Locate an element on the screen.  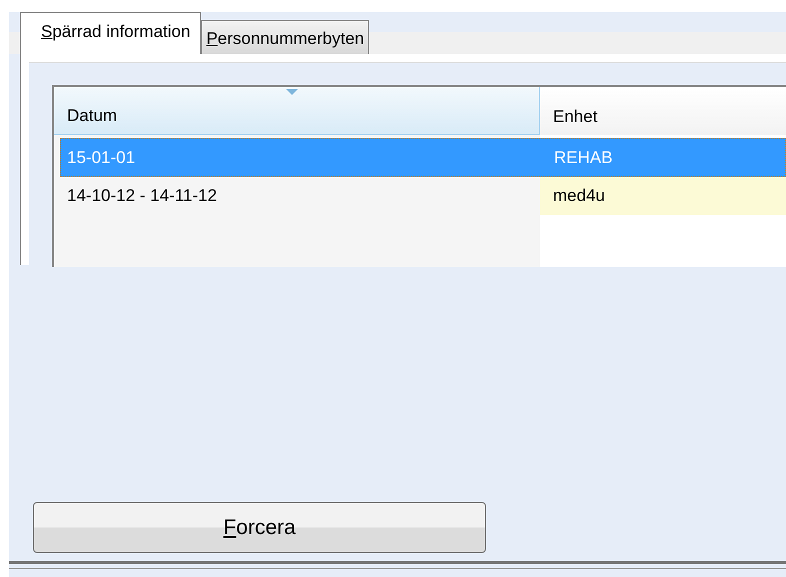
tab: Spärrad information is located at coordinates (111, 33).